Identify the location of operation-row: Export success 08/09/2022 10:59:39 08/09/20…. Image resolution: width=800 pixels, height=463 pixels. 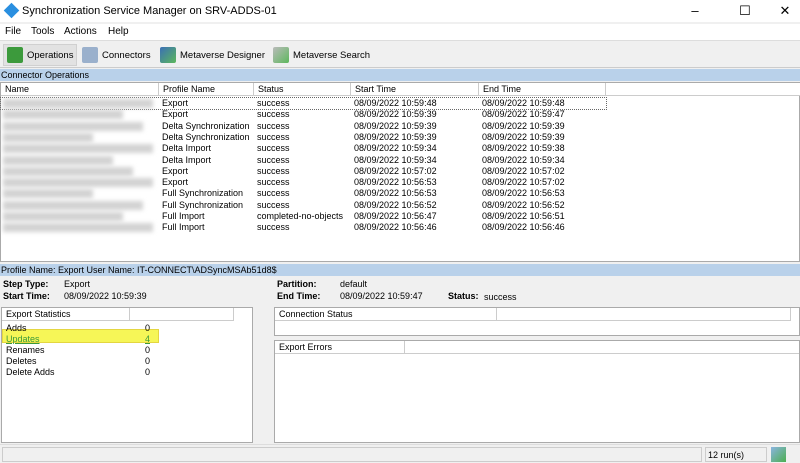
(400, 114).